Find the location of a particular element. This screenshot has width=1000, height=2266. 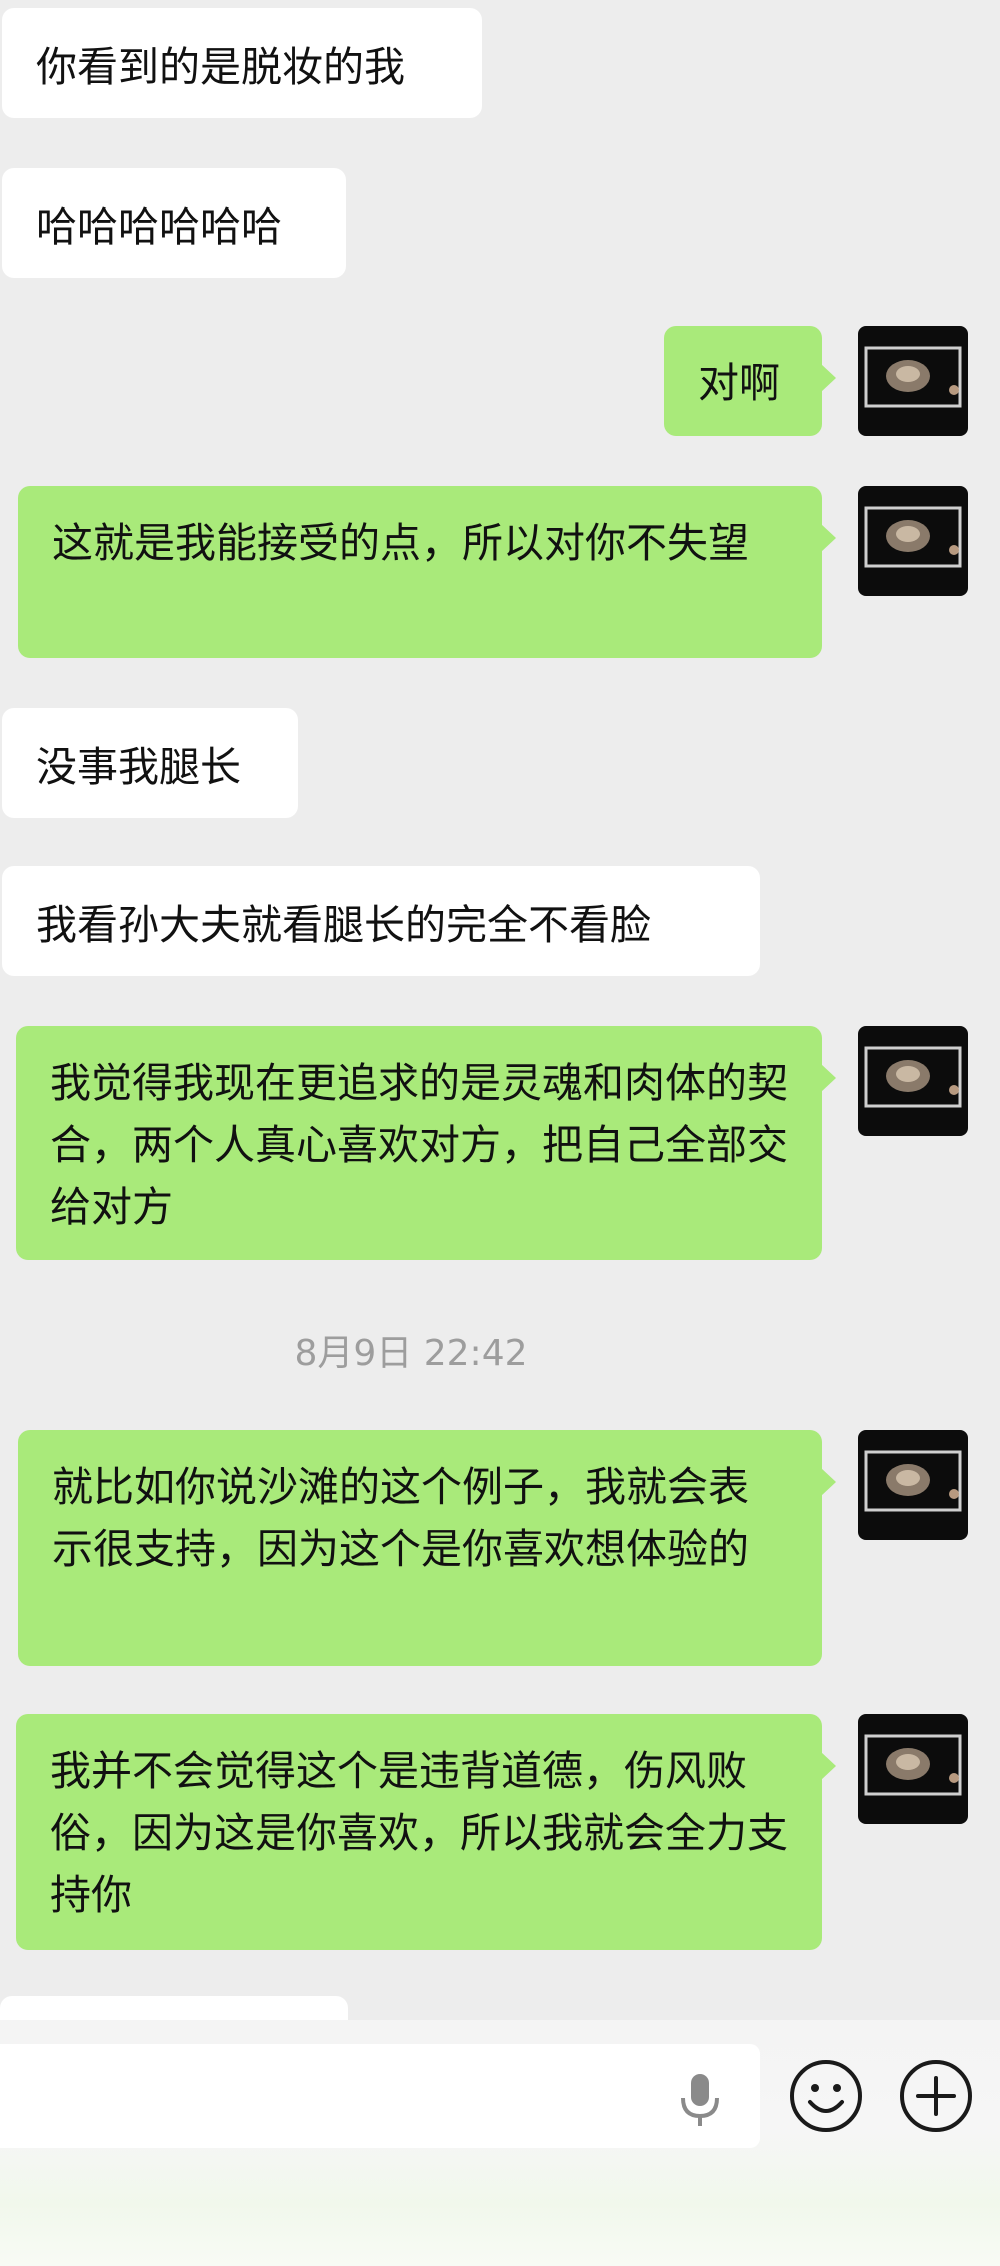

message-bubble-outgoing: 对啊 is located at coordinates (750, 381).